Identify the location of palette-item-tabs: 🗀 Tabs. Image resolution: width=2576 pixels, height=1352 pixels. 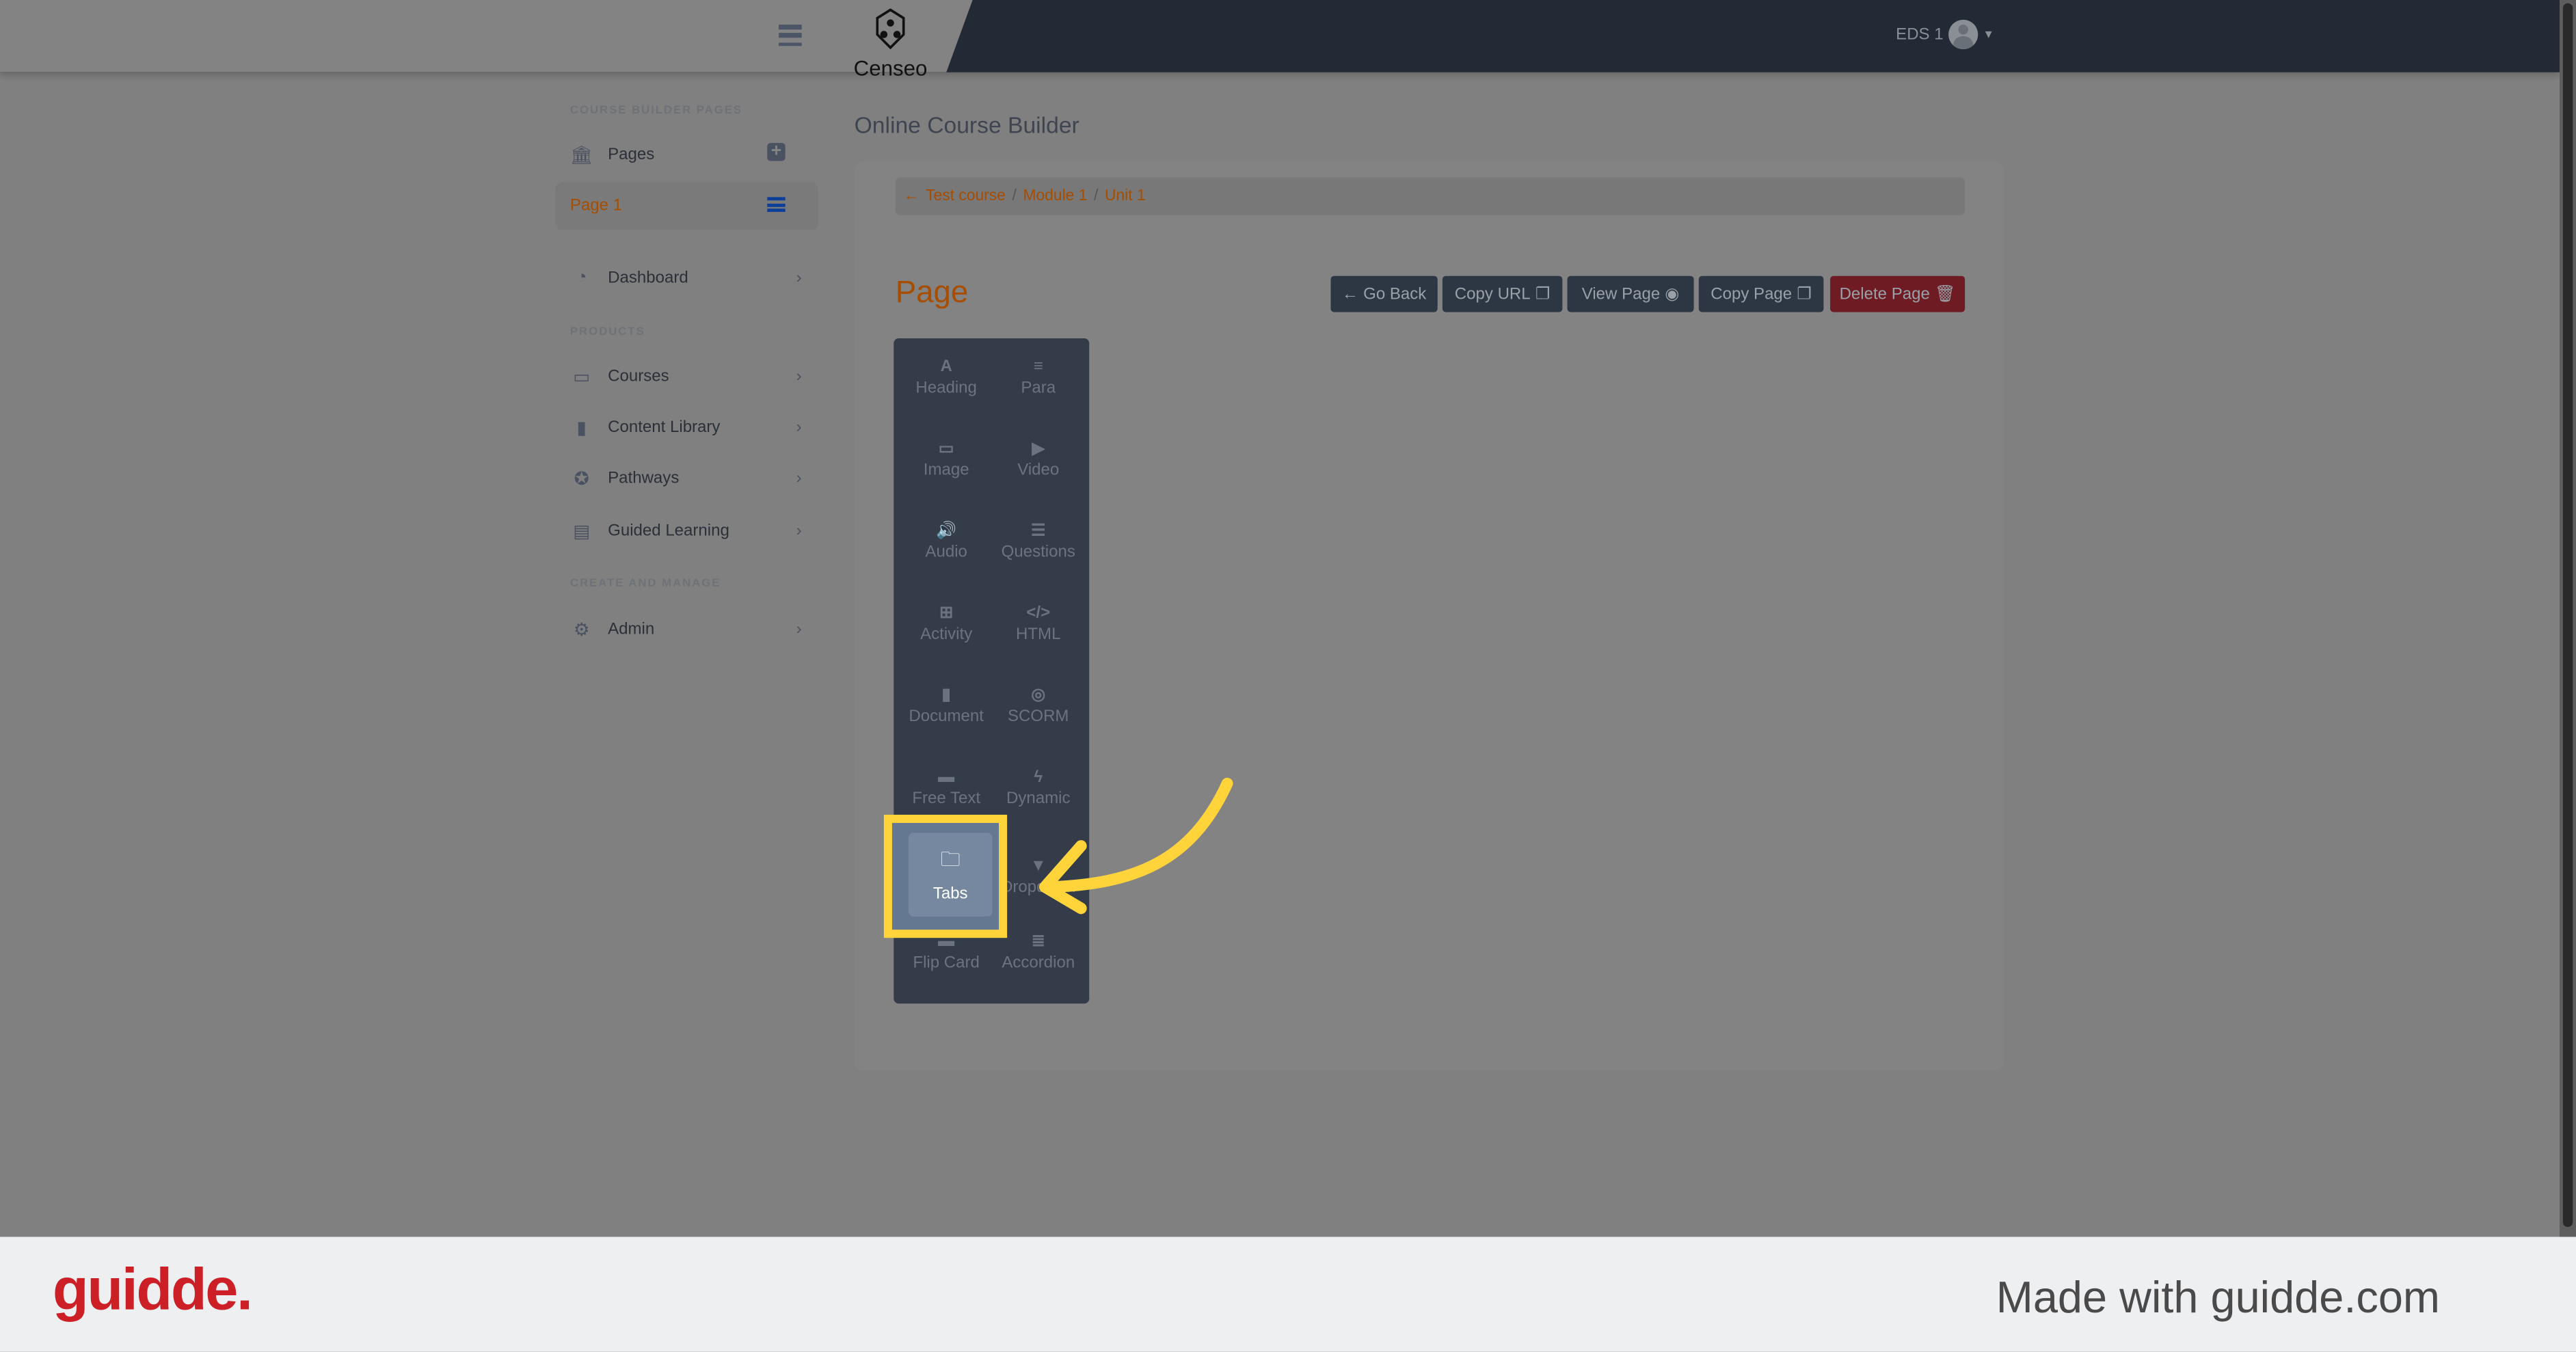
(950, 875).